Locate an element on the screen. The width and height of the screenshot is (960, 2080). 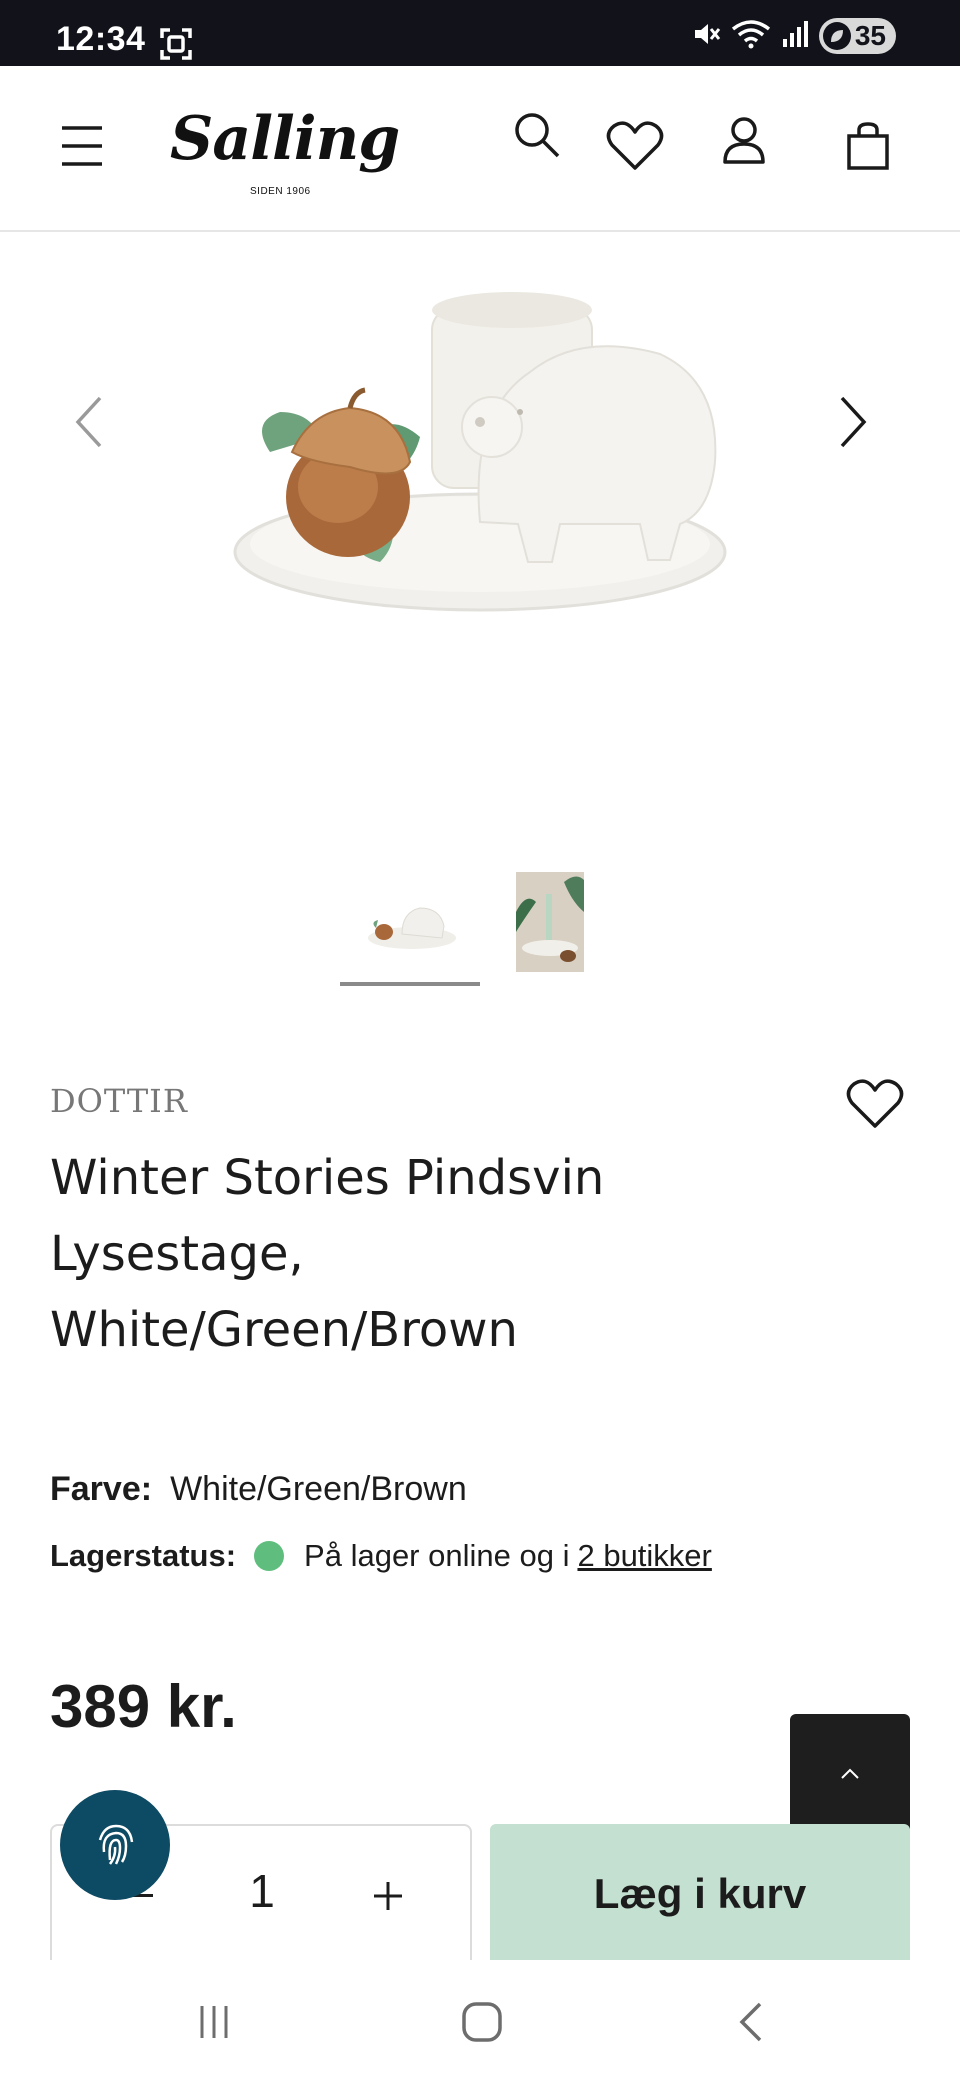
gallery-prev-button is located at coordinates (90, 422).